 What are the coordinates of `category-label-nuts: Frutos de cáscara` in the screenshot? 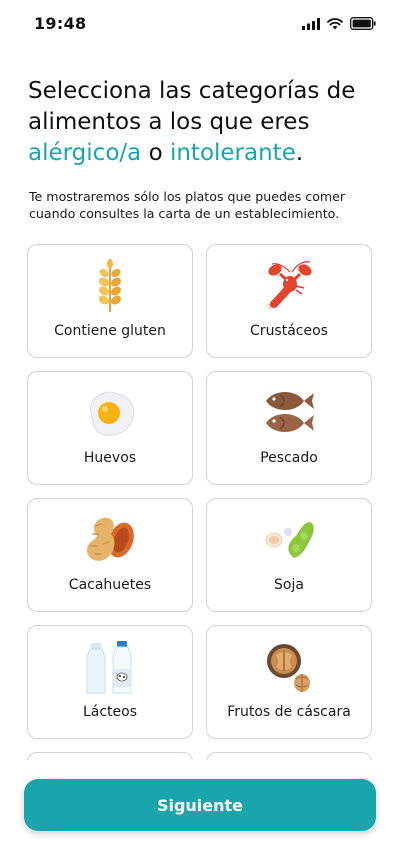 It's located at (289, 712).